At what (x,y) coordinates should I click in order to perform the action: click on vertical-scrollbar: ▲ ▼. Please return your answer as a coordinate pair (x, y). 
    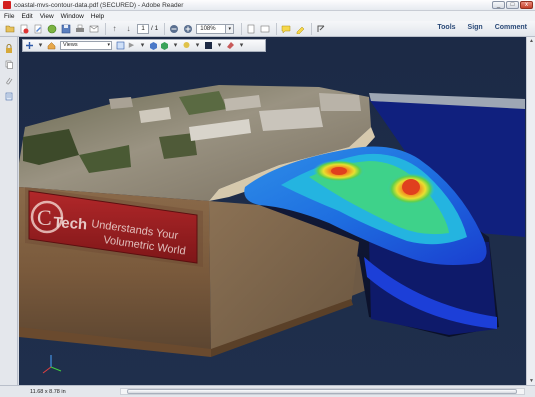
    Looking at the image, I should click on (530, 211).